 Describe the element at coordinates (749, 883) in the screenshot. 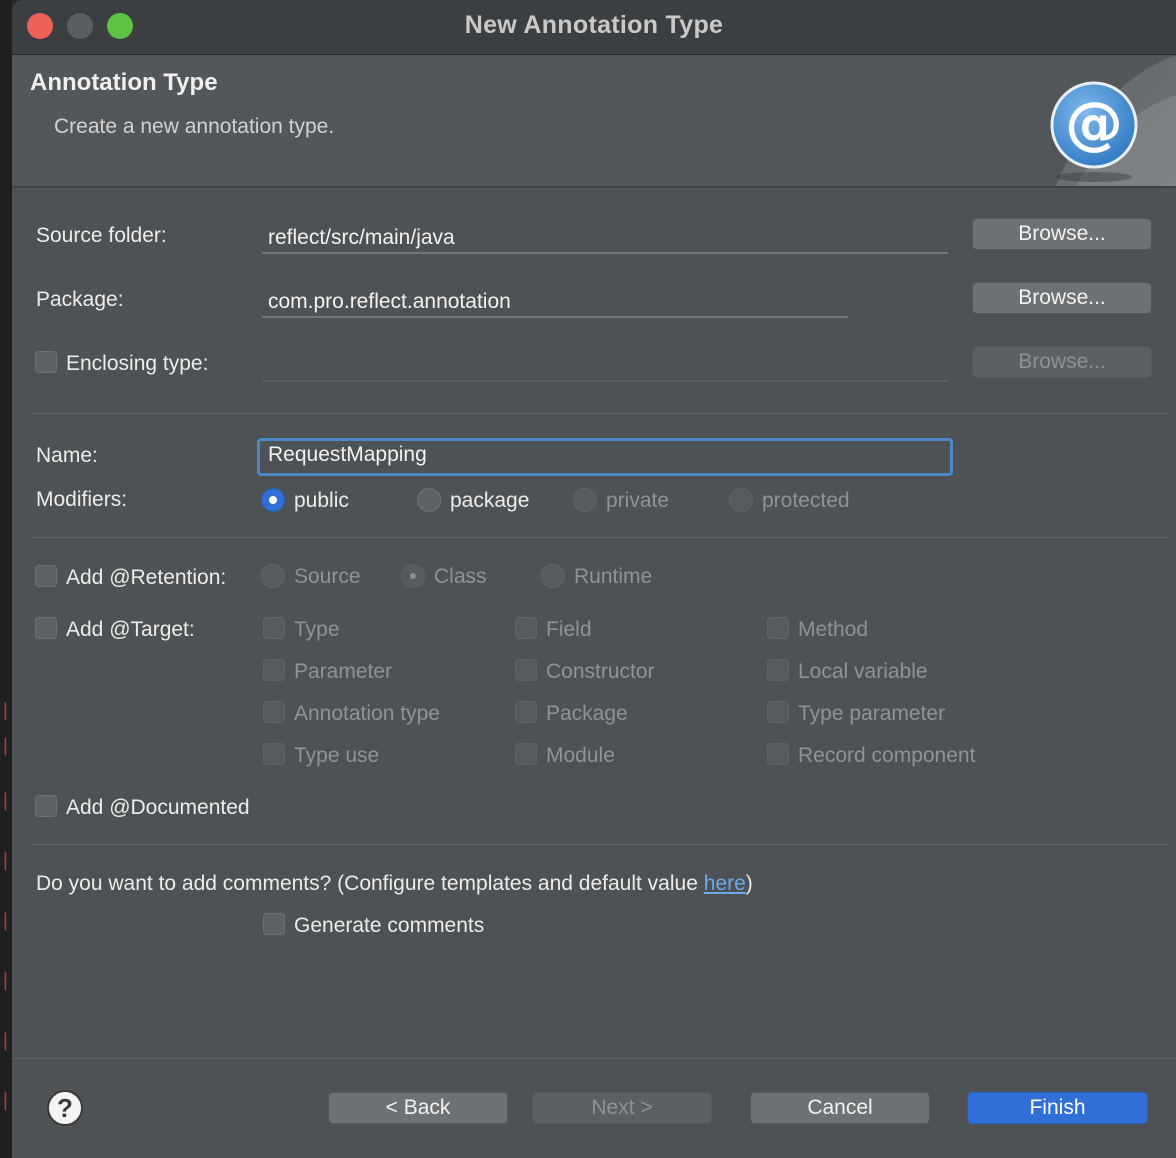

I see `comments-question-close: )` at that location.